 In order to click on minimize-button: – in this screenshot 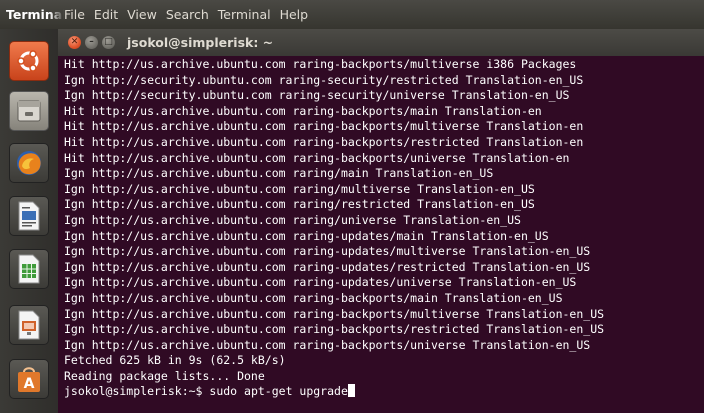, I will do `click(91, 42)`.